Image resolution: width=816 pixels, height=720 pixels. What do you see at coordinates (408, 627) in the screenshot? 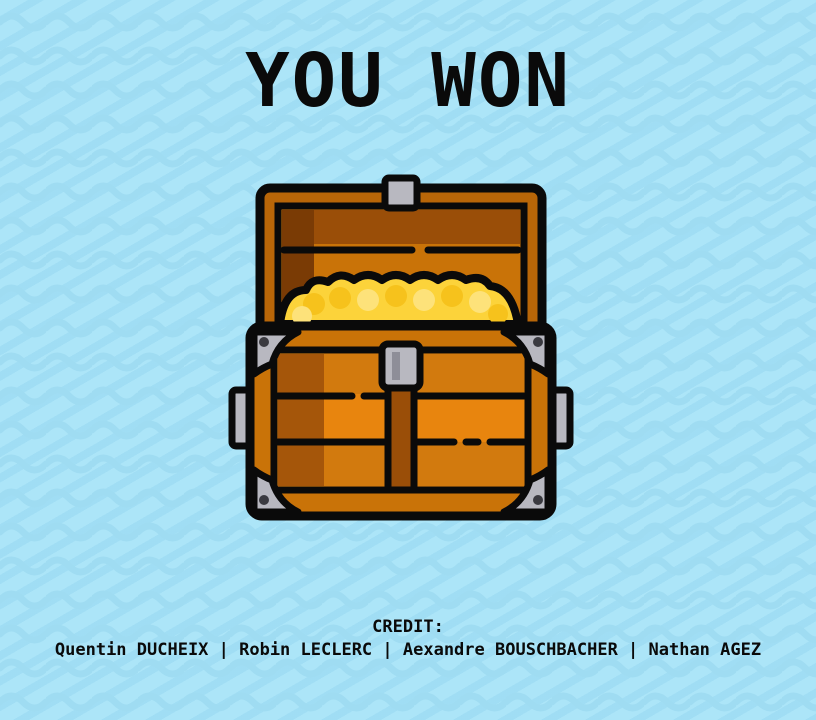
I see `credits-heading: CREDIT:` at bounding box center [408, 627].